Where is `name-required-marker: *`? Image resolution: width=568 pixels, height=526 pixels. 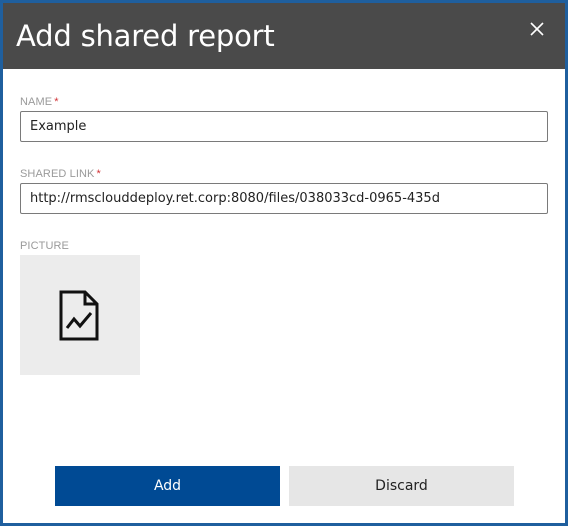 name-required-marker: * is located at coordinates (56, 102).